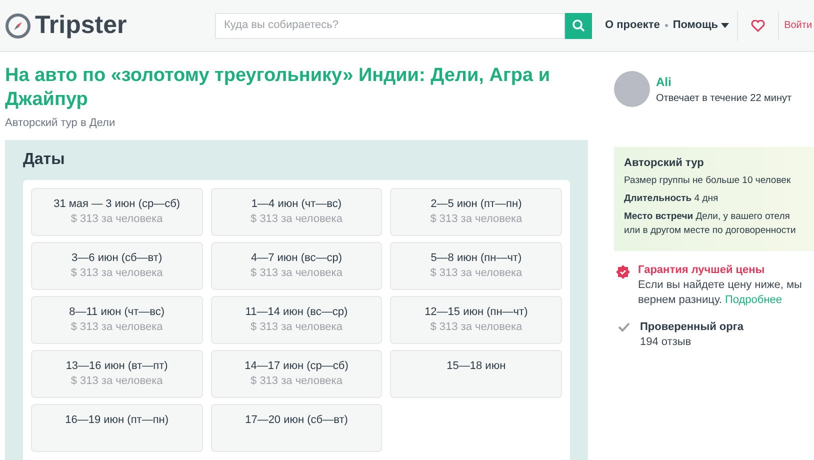 The height and width of the screenshot is (460, 814). I want to click on search-icon, so click(578, 25).